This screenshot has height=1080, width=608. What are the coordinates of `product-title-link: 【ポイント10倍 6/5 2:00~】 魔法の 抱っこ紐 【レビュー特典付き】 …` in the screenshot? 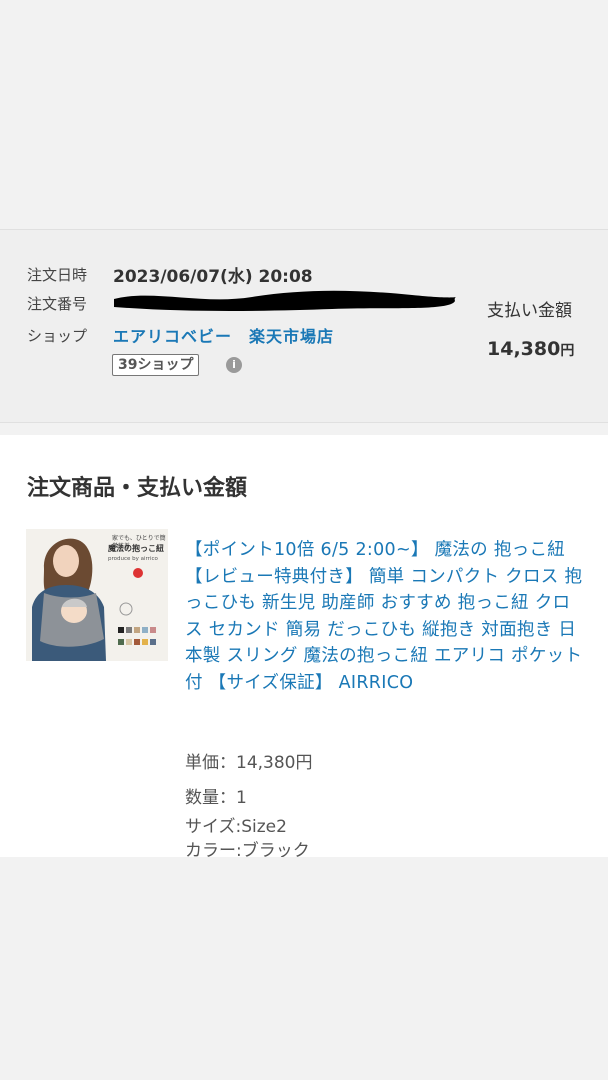 It's located at (385, 616).